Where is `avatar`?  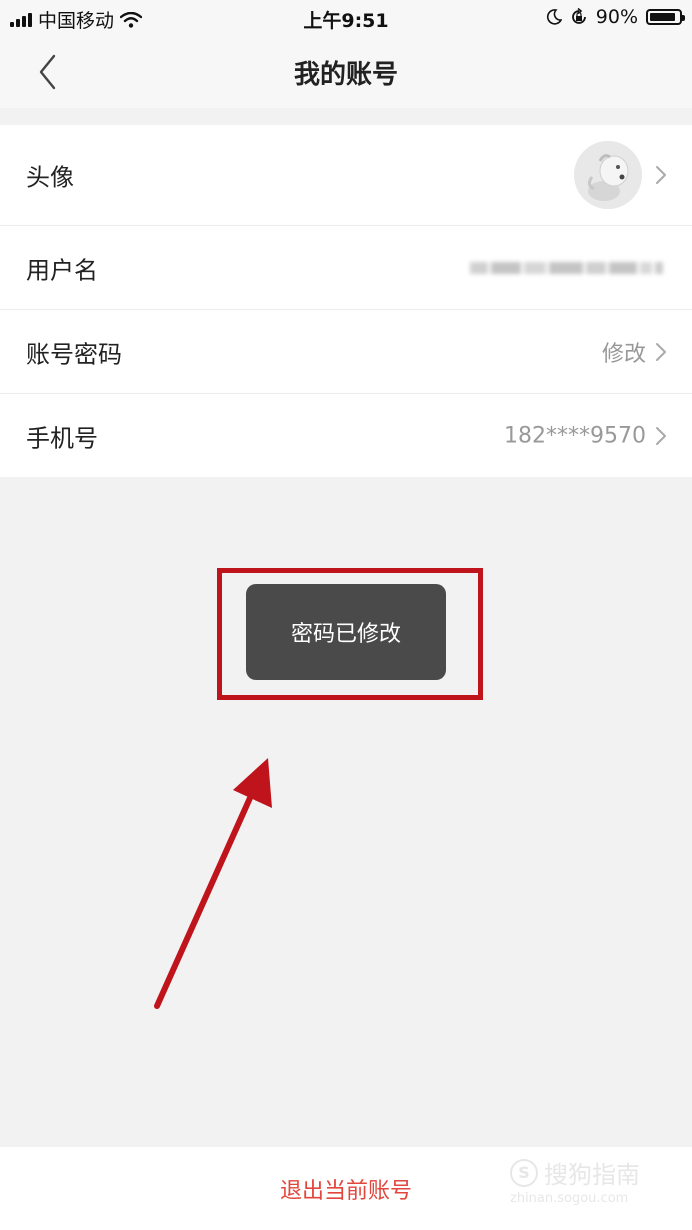
avatar is located at coordinates (608, 175).